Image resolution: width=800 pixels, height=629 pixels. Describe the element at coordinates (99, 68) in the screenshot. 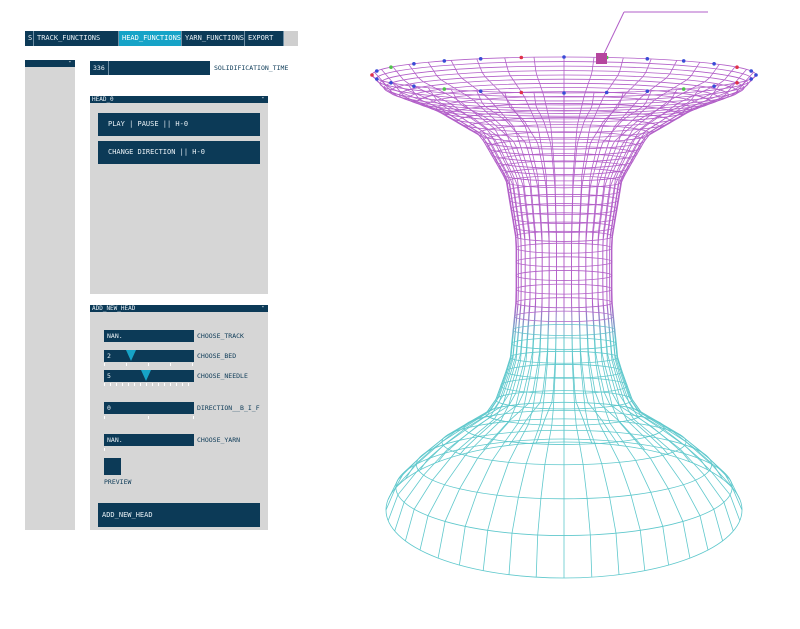

I see `solidification-value: 336` at that location.